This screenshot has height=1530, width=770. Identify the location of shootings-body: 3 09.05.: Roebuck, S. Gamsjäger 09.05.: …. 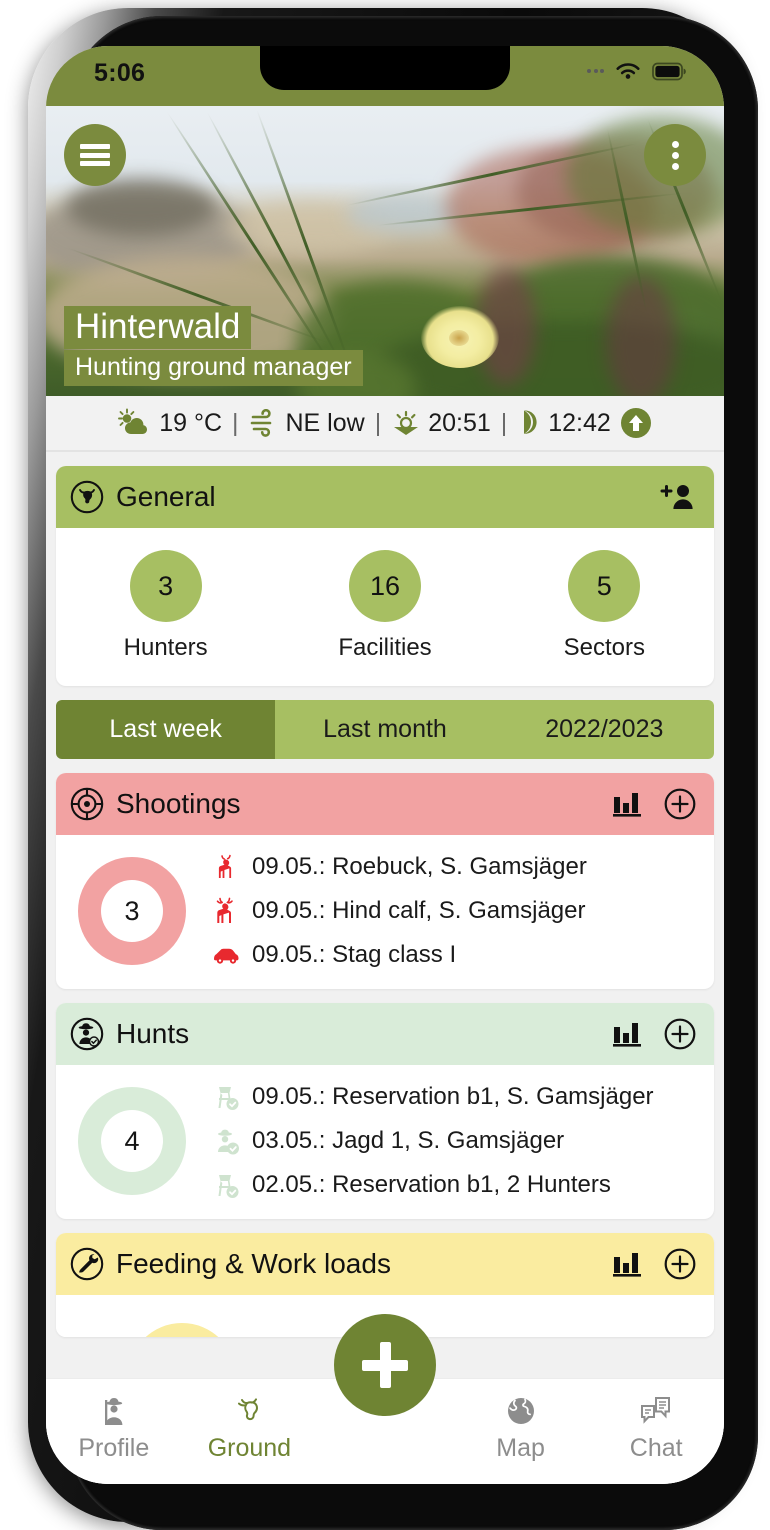
(385, 912).